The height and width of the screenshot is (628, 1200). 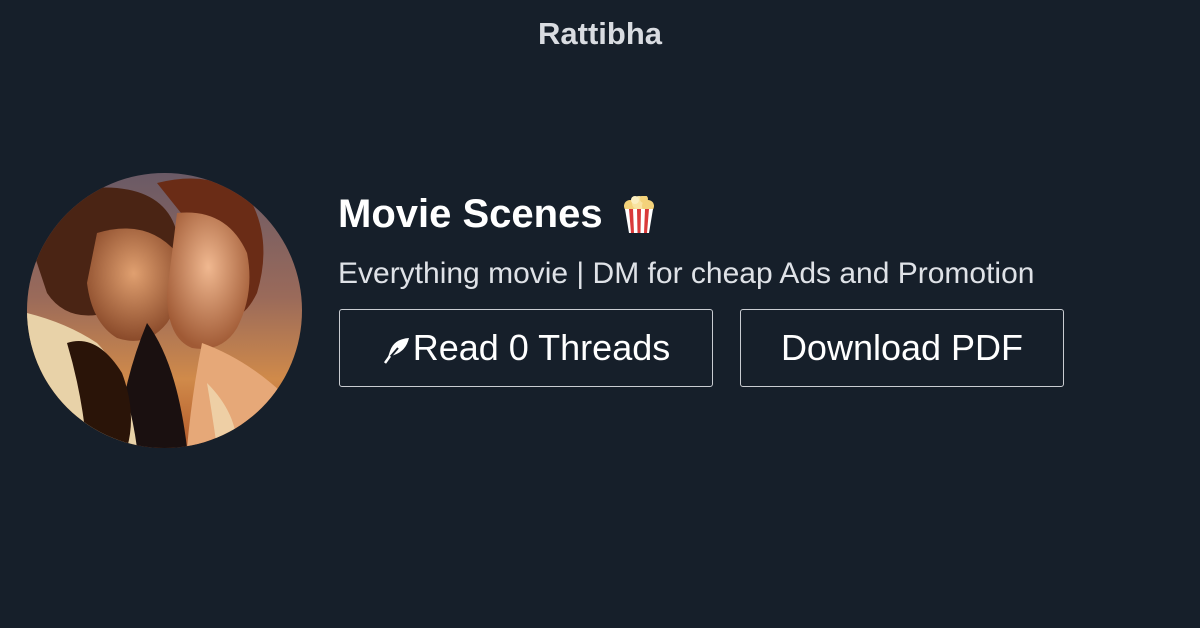 I want to click on avatar-image, so click(x=164, y=310).